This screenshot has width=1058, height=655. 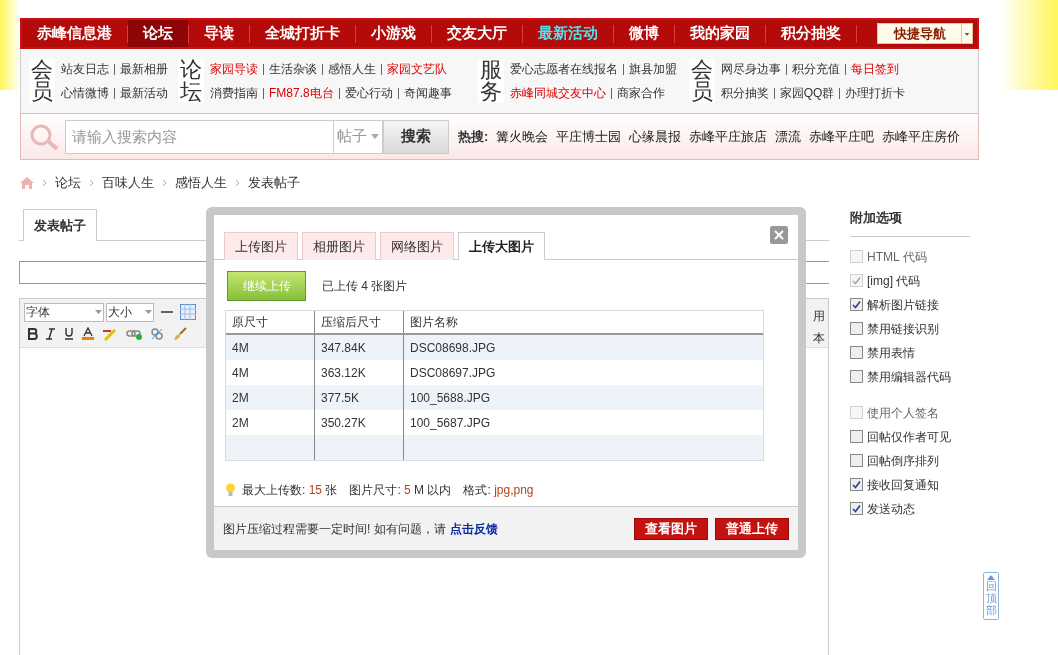 I want to click on breadcrumb-link: 感悟人生, so click(x=201, y=183).